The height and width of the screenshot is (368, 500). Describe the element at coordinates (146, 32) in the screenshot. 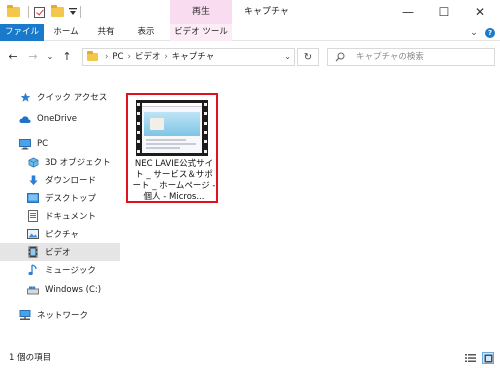

I see `tab-view: 表示` at that location.